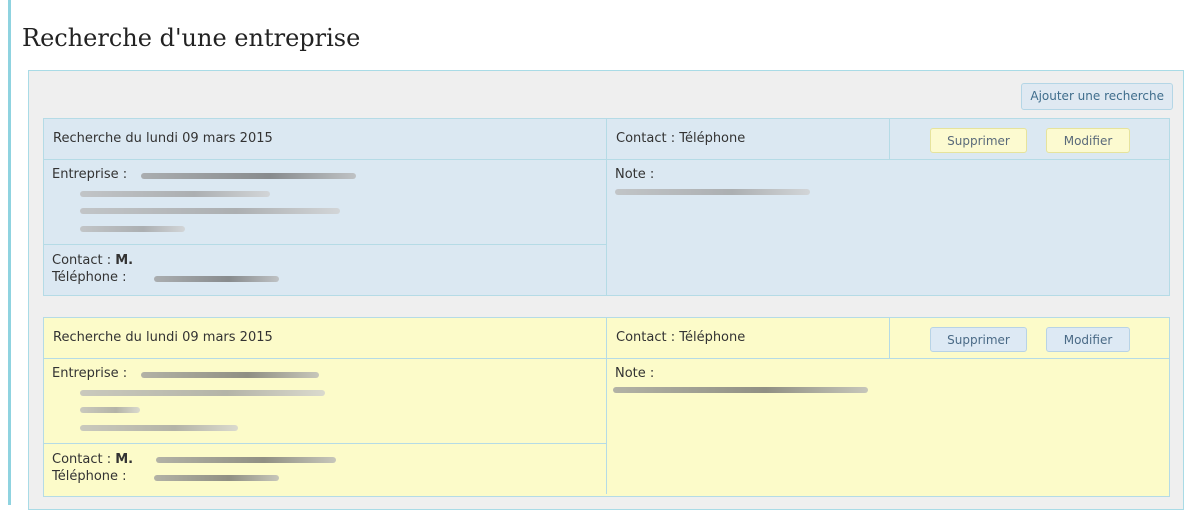 The height and width of the screenshot is (510, 1203). I want to click on page-title: Recherche d'une entreprise, so click(191, 38).